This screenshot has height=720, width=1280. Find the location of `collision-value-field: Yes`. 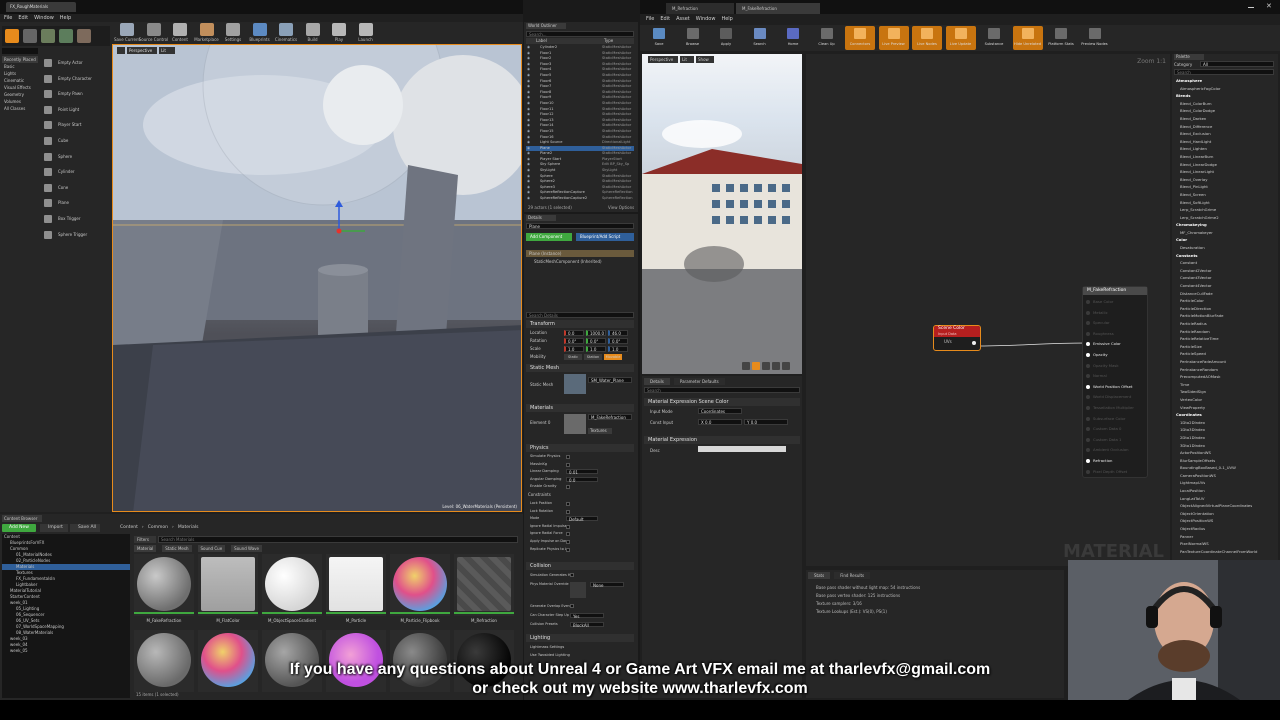

collision-value-field: Yes is located at coordinates (587, 616).